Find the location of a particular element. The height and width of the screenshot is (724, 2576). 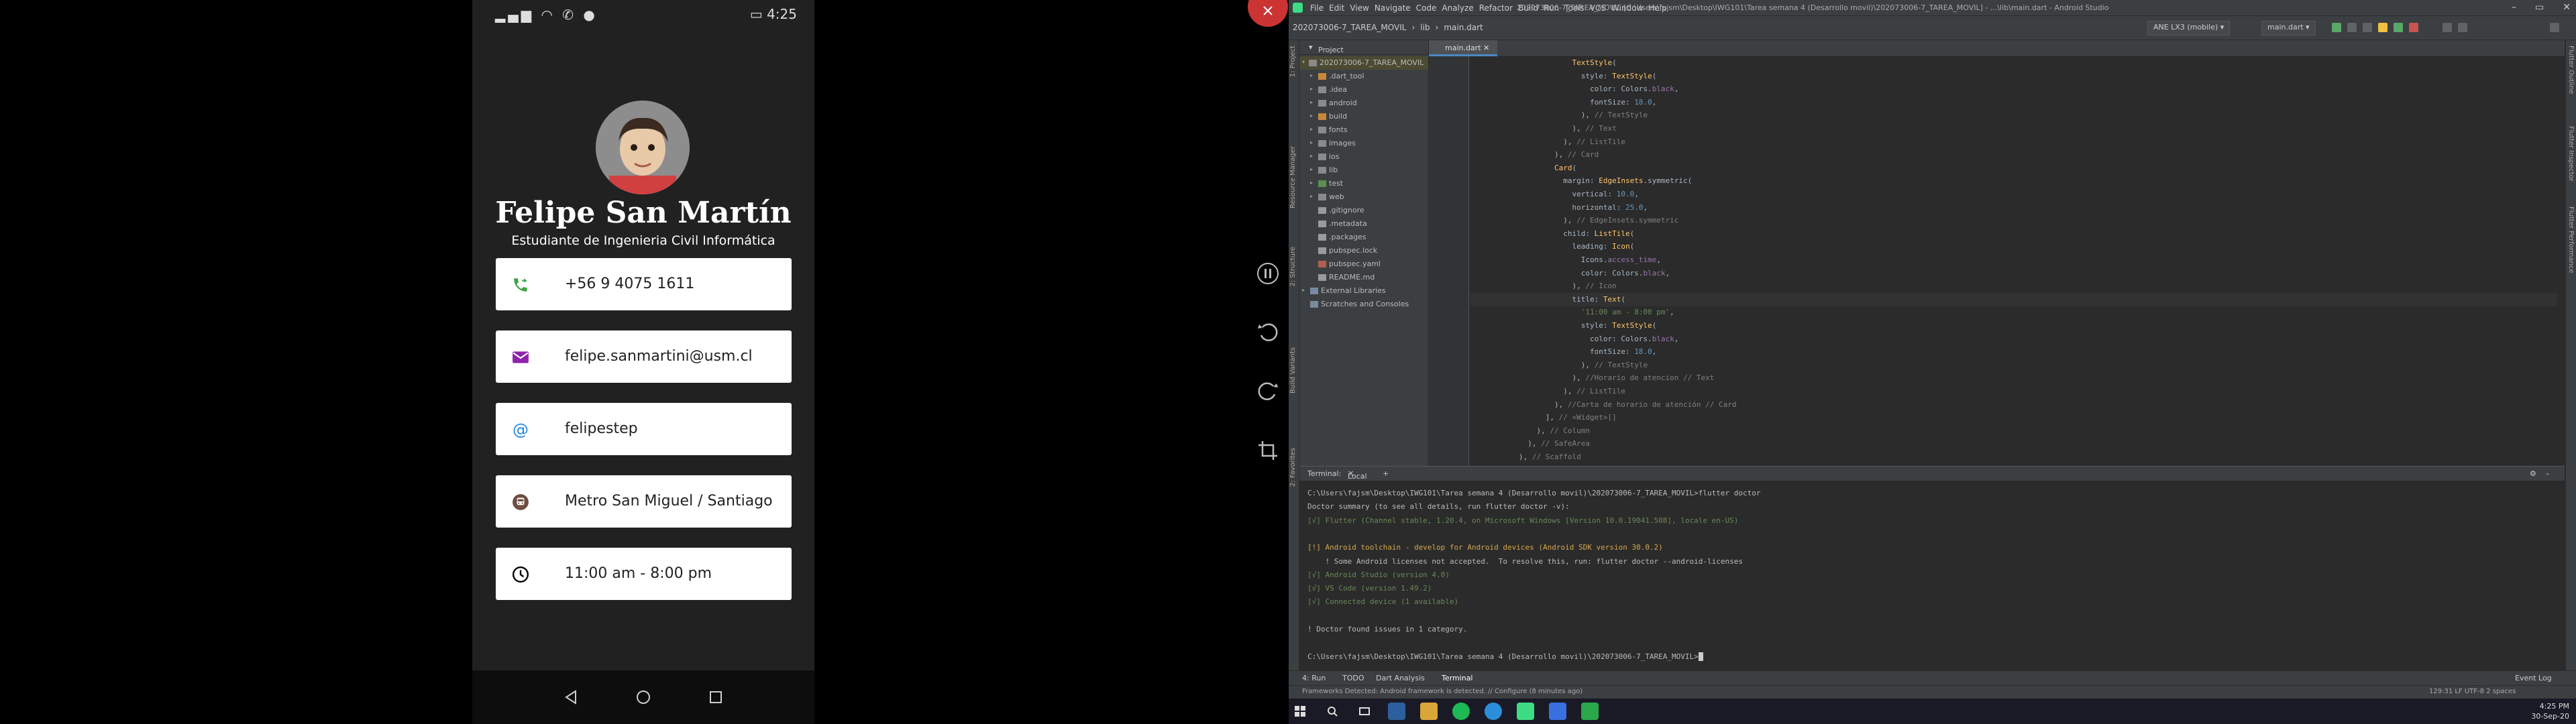

tree-item: .packages is located at coordinates (1363, 238).